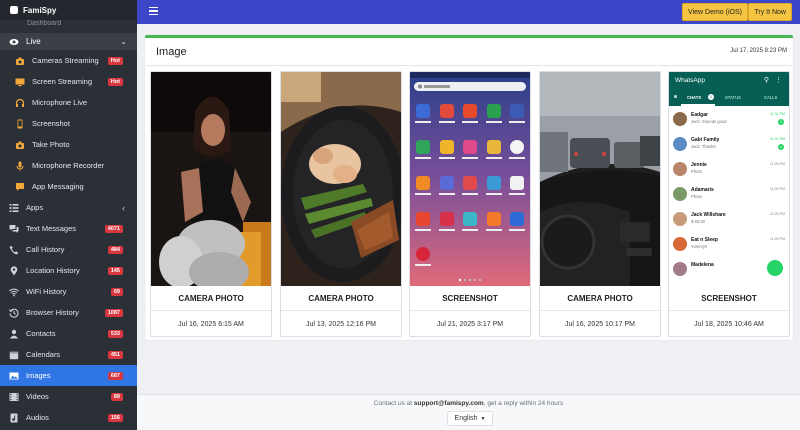 The height and width of the screenshot is (430, 800). What do you see at coordinates (68, 354) in the screenshot?
I see `sidebar-item-calendars: Calendars 451` at bounding box center [68, 354].